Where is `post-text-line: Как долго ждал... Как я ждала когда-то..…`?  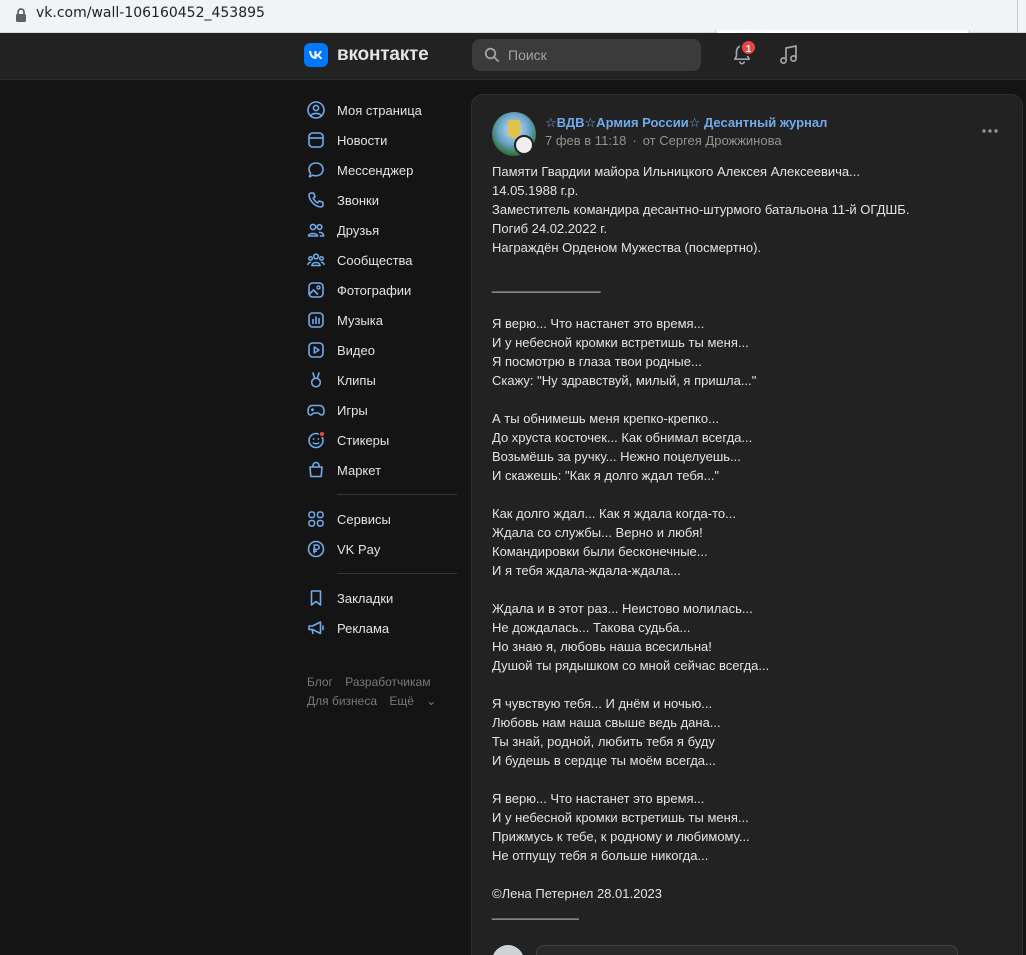
post-text-line: Как долго ждал... Как я ждала когда-то..… is located at coordinates (614, 513).